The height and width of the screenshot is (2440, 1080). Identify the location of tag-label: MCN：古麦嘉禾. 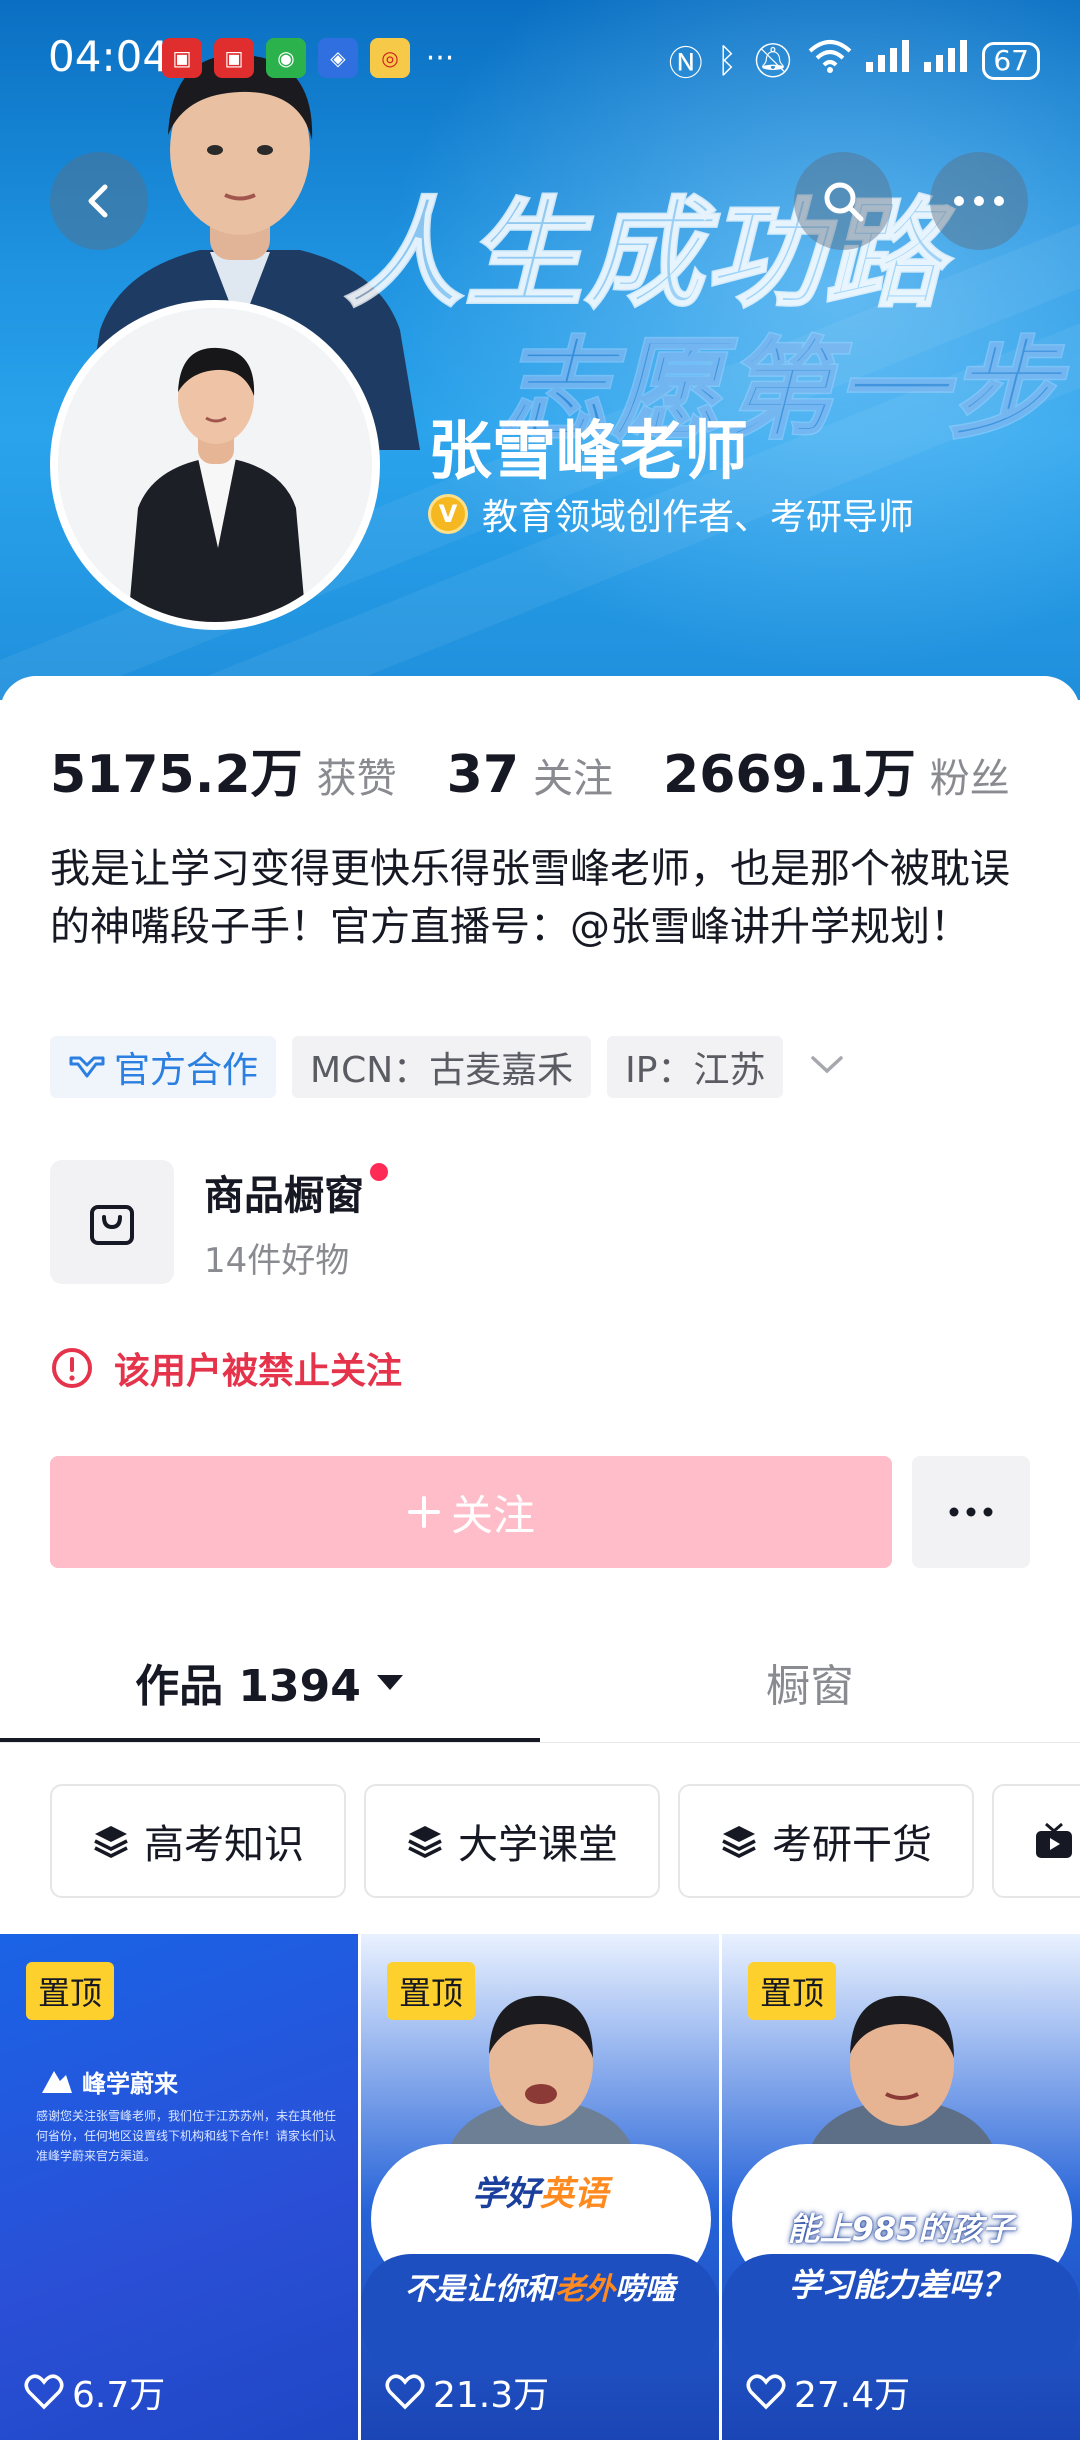
(442, 1070).